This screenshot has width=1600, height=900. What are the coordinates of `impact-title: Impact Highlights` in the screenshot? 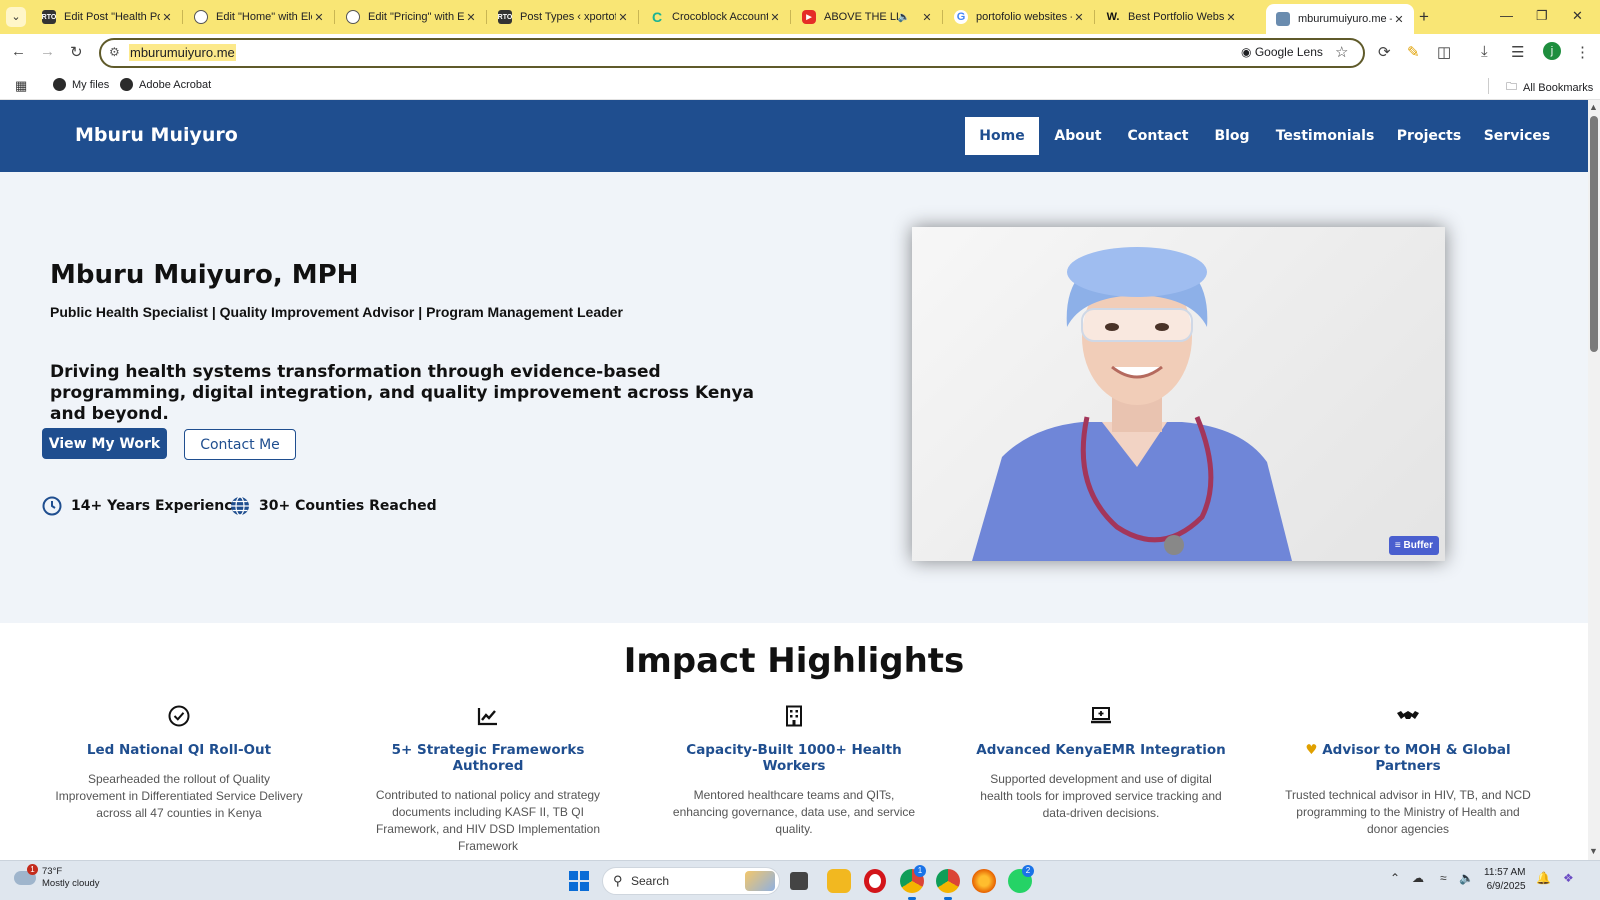 It's located at (794, 661).